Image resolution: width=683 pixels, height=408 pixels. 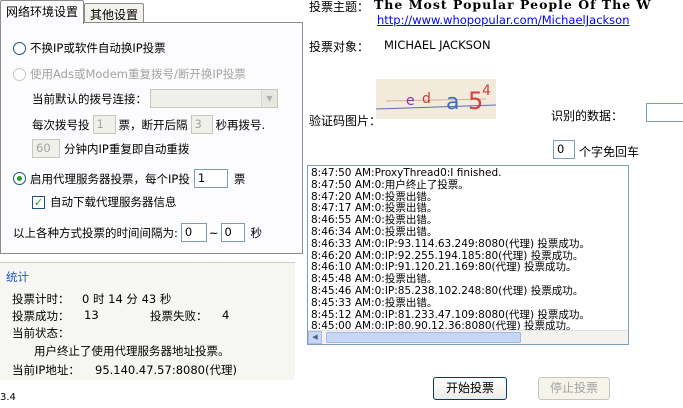 I want to click on captcha-char-4: 5, so click(x=475, y=101).